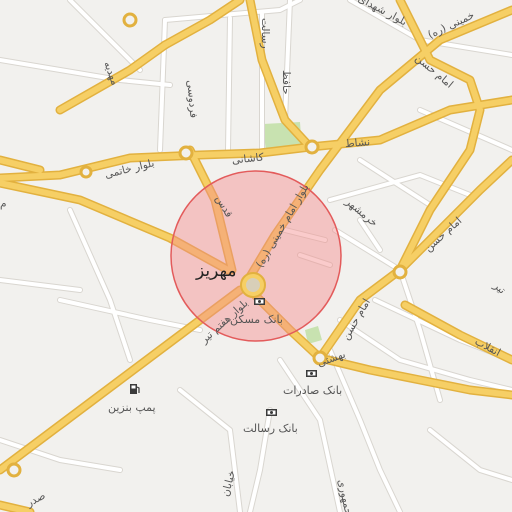  Describe the element at coordinates (270, 428) in the screenshot. I see `poi-label-bank-resalat: بانک رسالت` at that location.